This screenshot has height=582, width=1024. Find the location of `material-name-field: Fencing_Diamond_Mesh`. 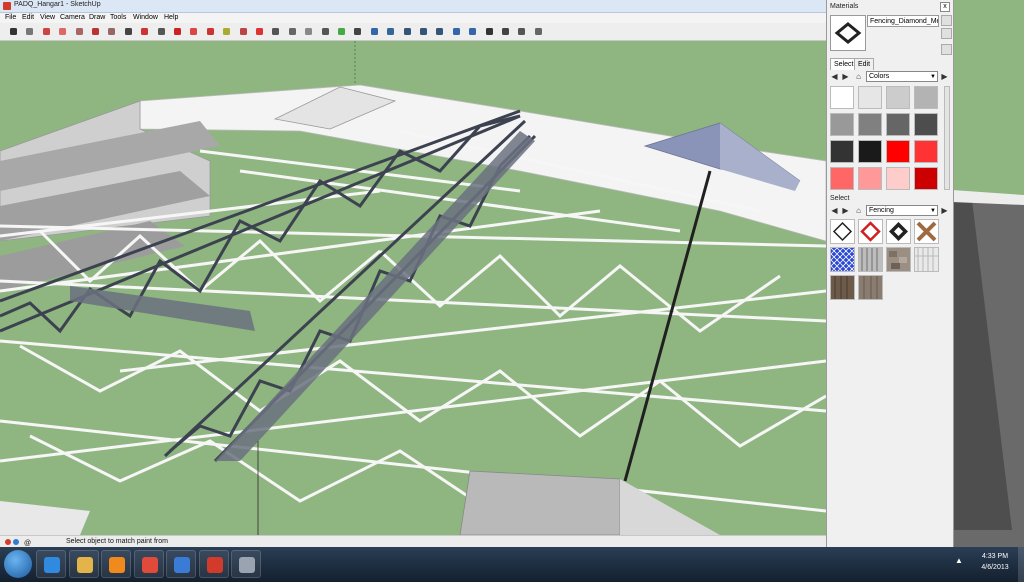

material-name-field: Fencing_Diamond_Mesh is located at coordinates (903, 21).